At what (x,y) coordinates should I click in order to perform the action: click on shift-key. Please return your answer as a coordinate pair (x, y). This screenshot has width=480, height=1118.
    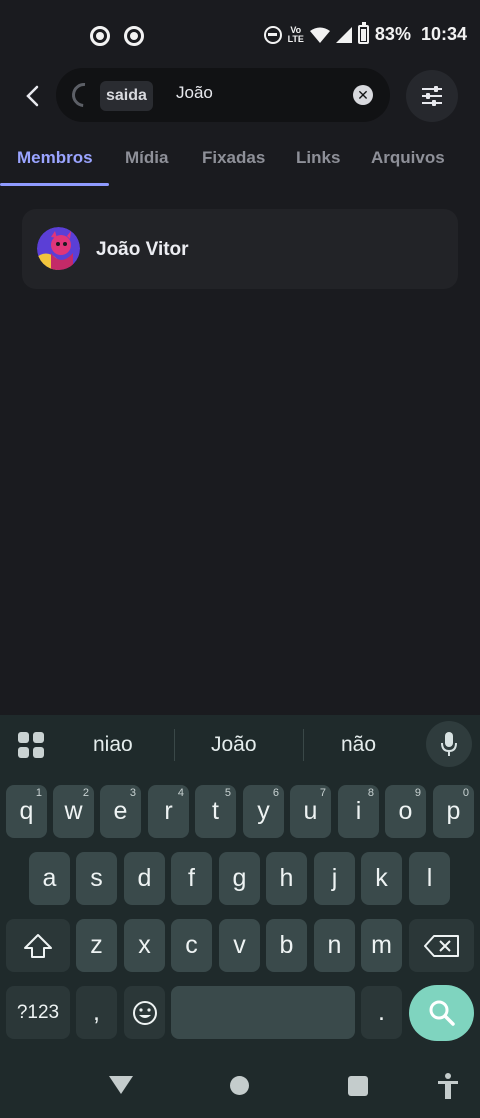
    Looking at the image, I should click on (38, 945).